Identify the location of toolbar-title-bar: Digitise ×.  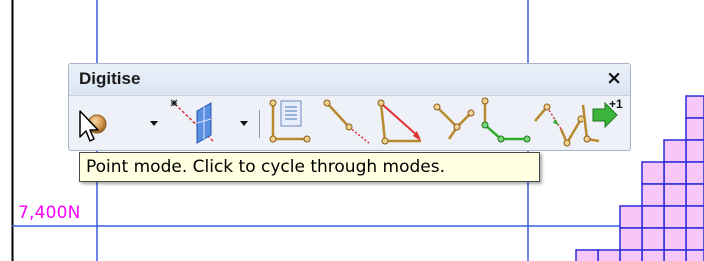
(349, 80).